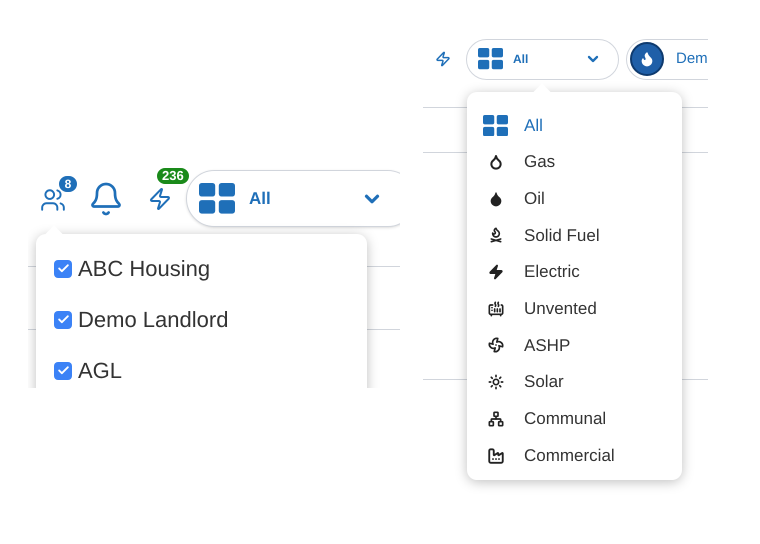 The height and width of the screenshot is (544, 760). Describe the element at coordinates (579, 125) in the screenshot. I see `fuel-type-option: All` at that location.